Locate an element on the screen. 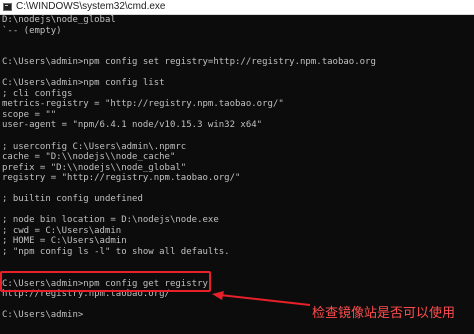  cmd-icon is located at coordinates (7, 7).